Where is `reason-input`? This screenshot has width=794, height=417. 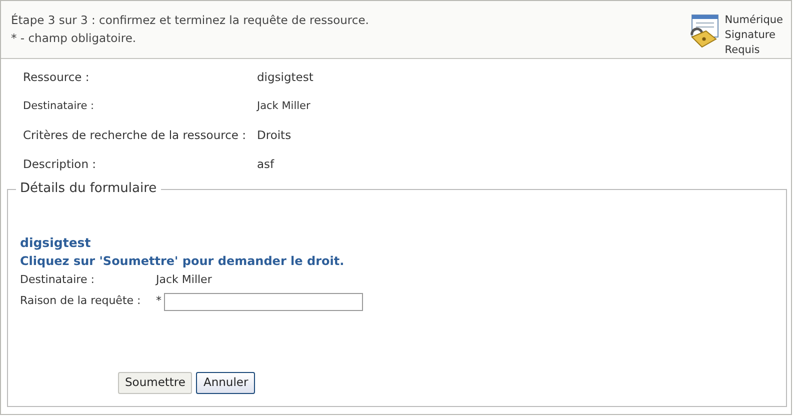 reason-input is located at coordinates (263, 301).